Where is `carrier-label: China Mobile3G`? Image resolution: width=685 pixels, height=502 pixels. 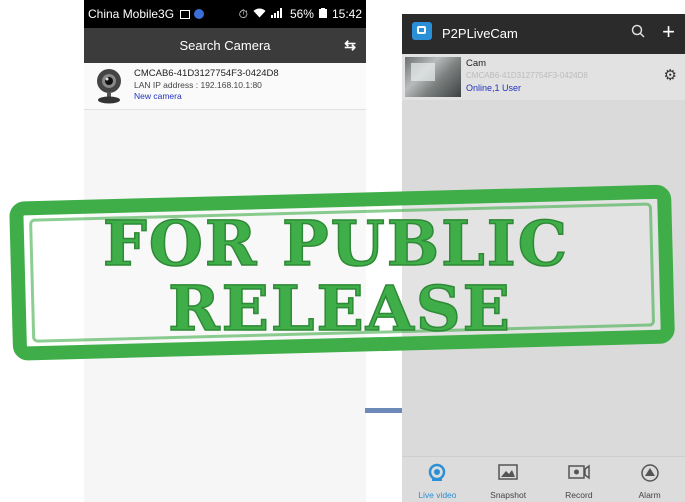 carrier-label: China Mobile3G is located at coordinates (131, 14).